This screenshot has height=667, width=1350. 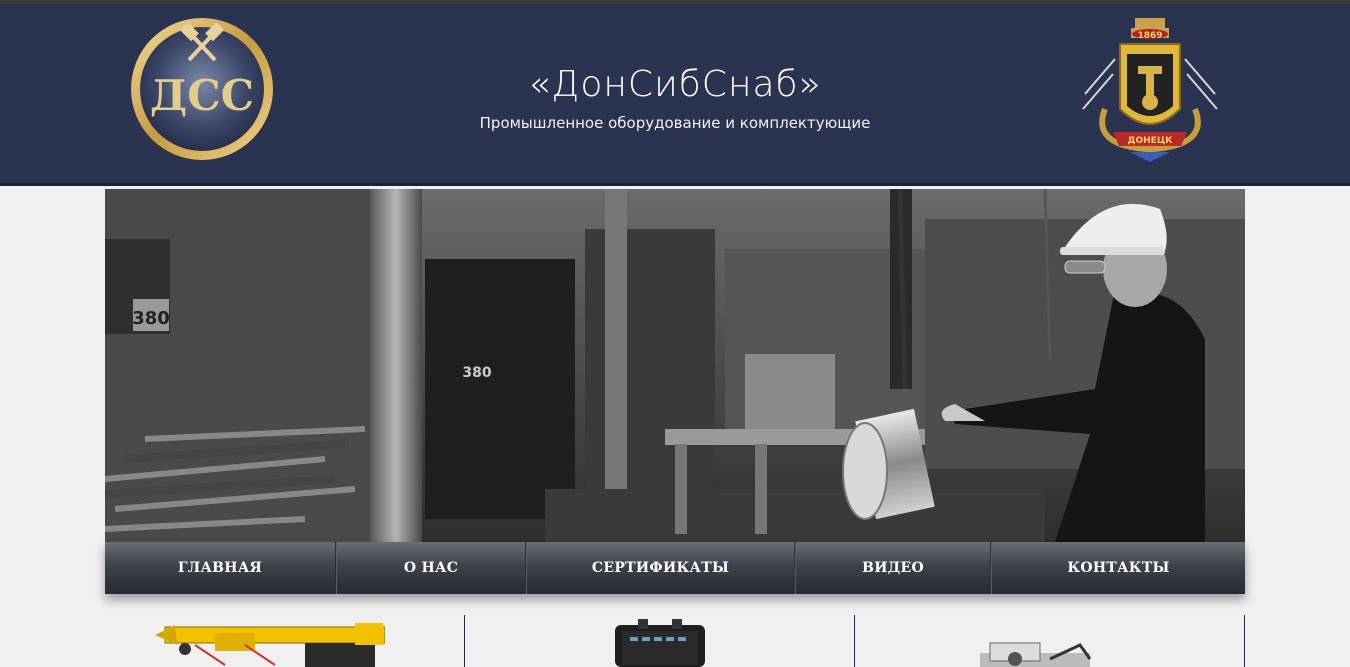 What do you see at coordinates (1118, 568) in the screenshot?
I see `nav-item-contacts: КОНТАКТЫ` at bounding box center [1118, 568].